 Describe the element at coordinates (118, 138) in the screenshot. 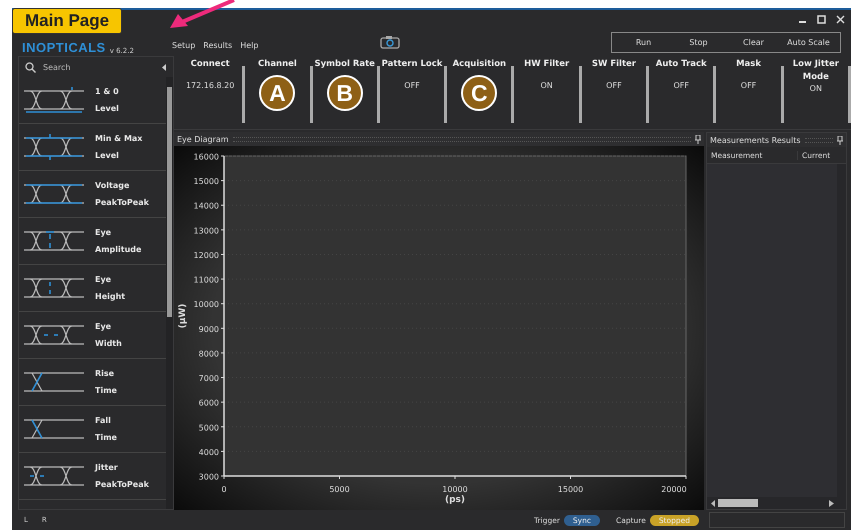

I see `item-label: Min & Max` at that location.